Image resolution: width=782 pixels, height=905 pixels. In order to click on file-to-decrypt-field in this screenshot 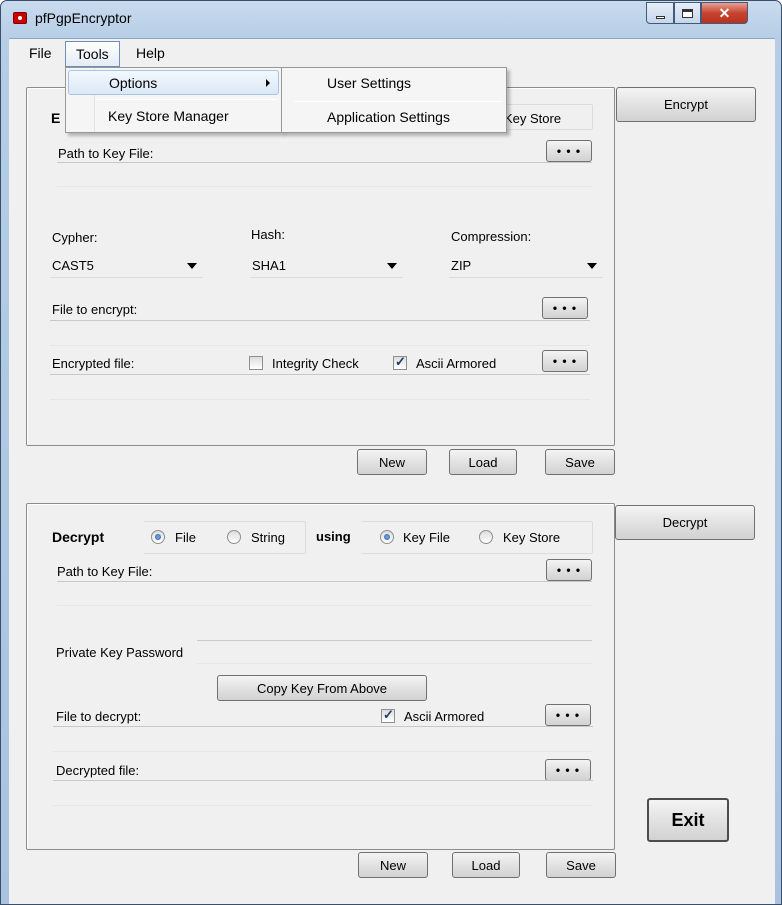, I will do `click(323, 739)`.